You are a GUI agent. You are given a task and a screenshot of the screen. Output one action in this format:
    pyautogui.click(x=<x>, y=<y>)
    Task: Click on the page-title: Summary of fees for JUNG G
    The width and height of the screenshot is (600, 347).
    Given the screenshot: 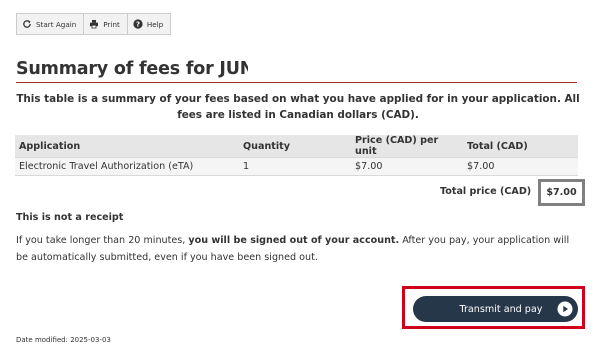 What is the action you would take?
    pyautogui.click(x=132, y=69)
    